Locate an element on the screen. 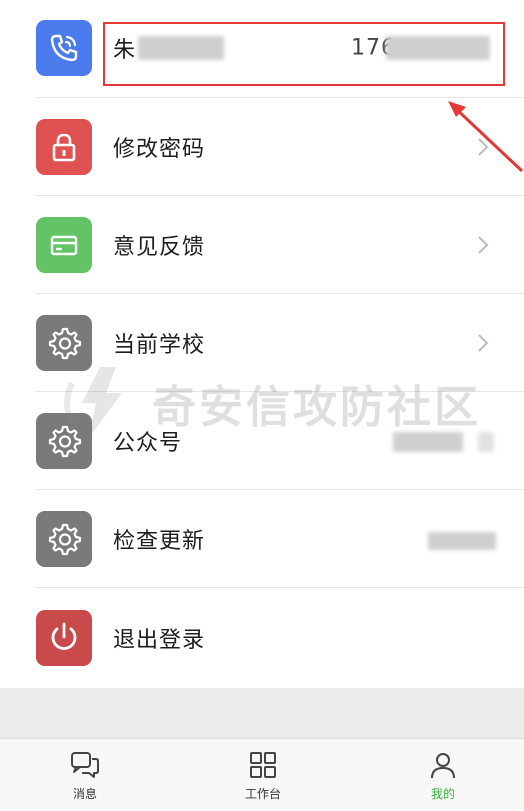  menu-label: 检查更新 is located at coordinates (159, 541).